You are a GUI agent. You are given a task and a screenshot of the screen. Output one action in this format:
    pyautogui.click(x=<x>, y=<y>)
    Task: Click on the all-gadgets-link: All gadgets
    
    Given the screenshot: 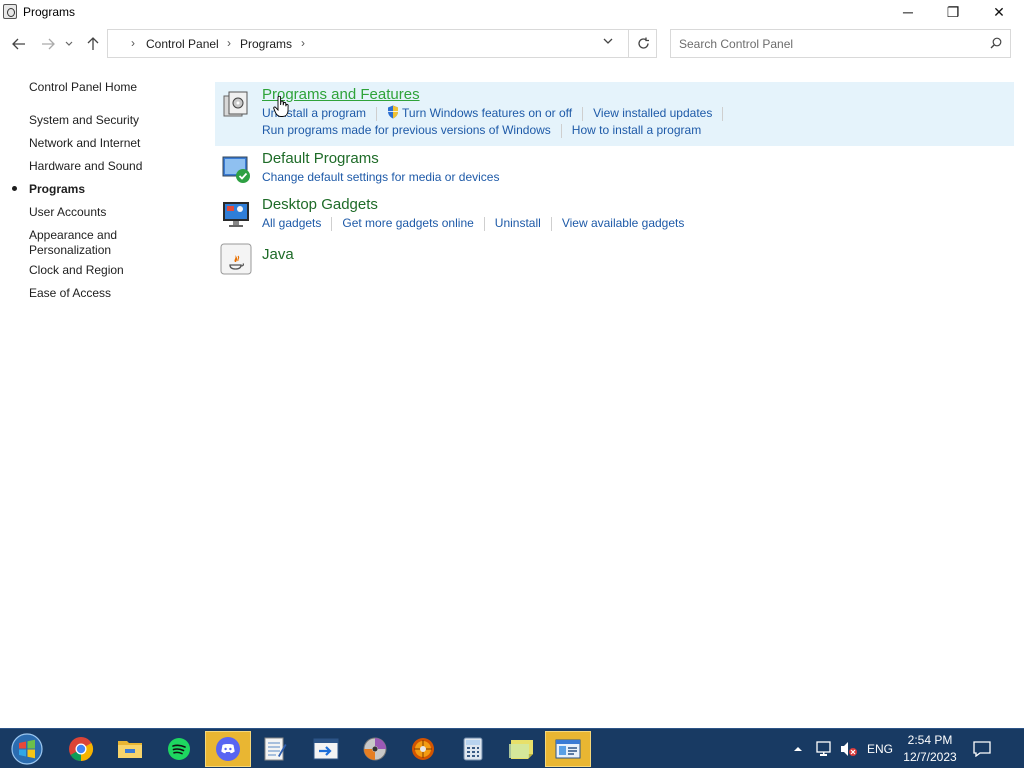 What is the action you would take?
    pyautogui.click(x=291, y=223)
    